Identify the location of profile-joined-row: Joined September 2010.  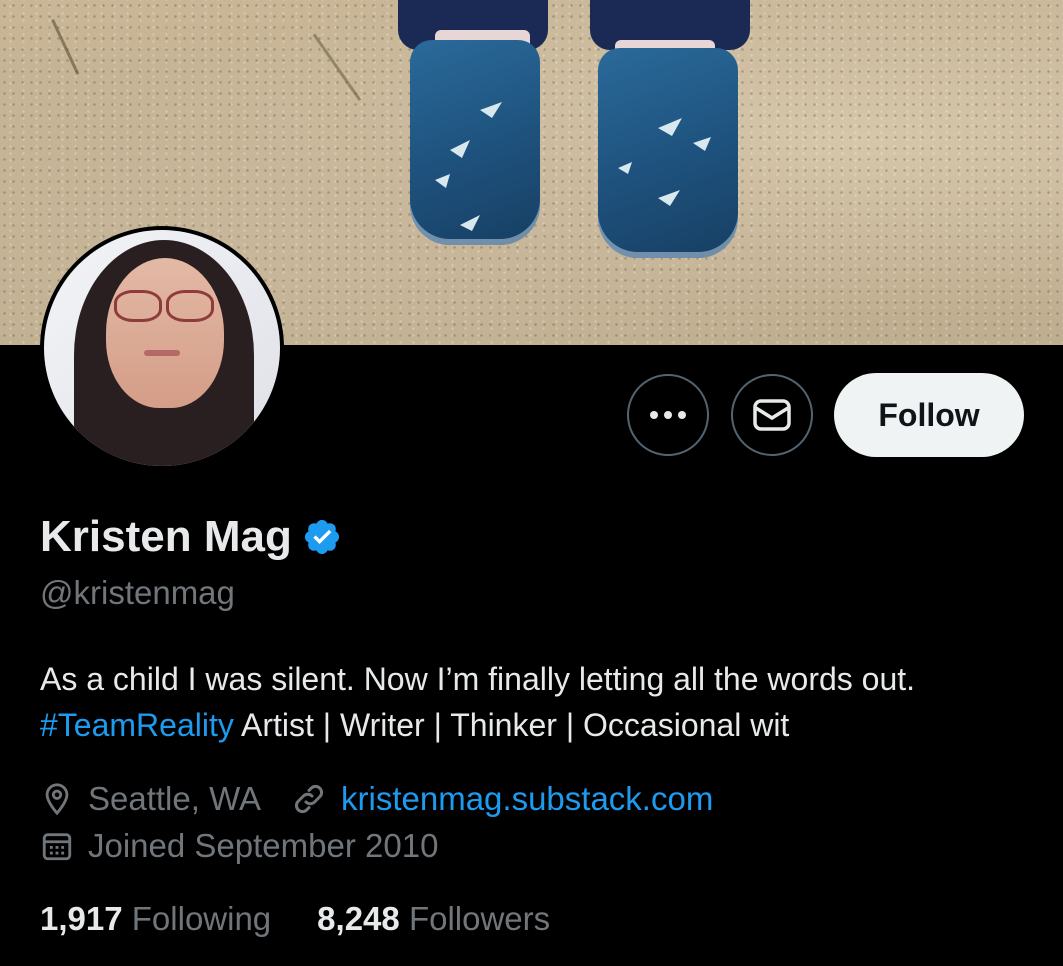
(239, 846).